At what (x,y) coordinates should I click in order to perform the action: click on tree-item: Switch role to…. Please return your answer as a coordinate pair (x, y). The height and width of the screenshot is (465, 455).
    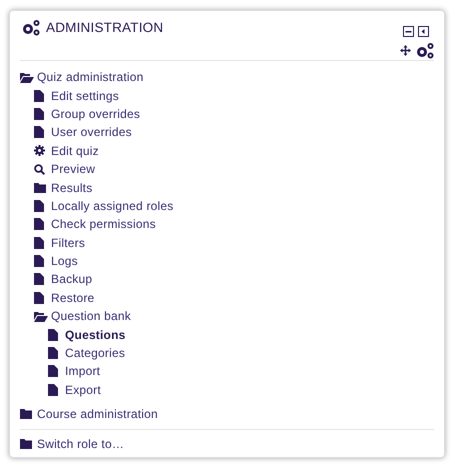
    Looking at the image, I should click on (80, 443).